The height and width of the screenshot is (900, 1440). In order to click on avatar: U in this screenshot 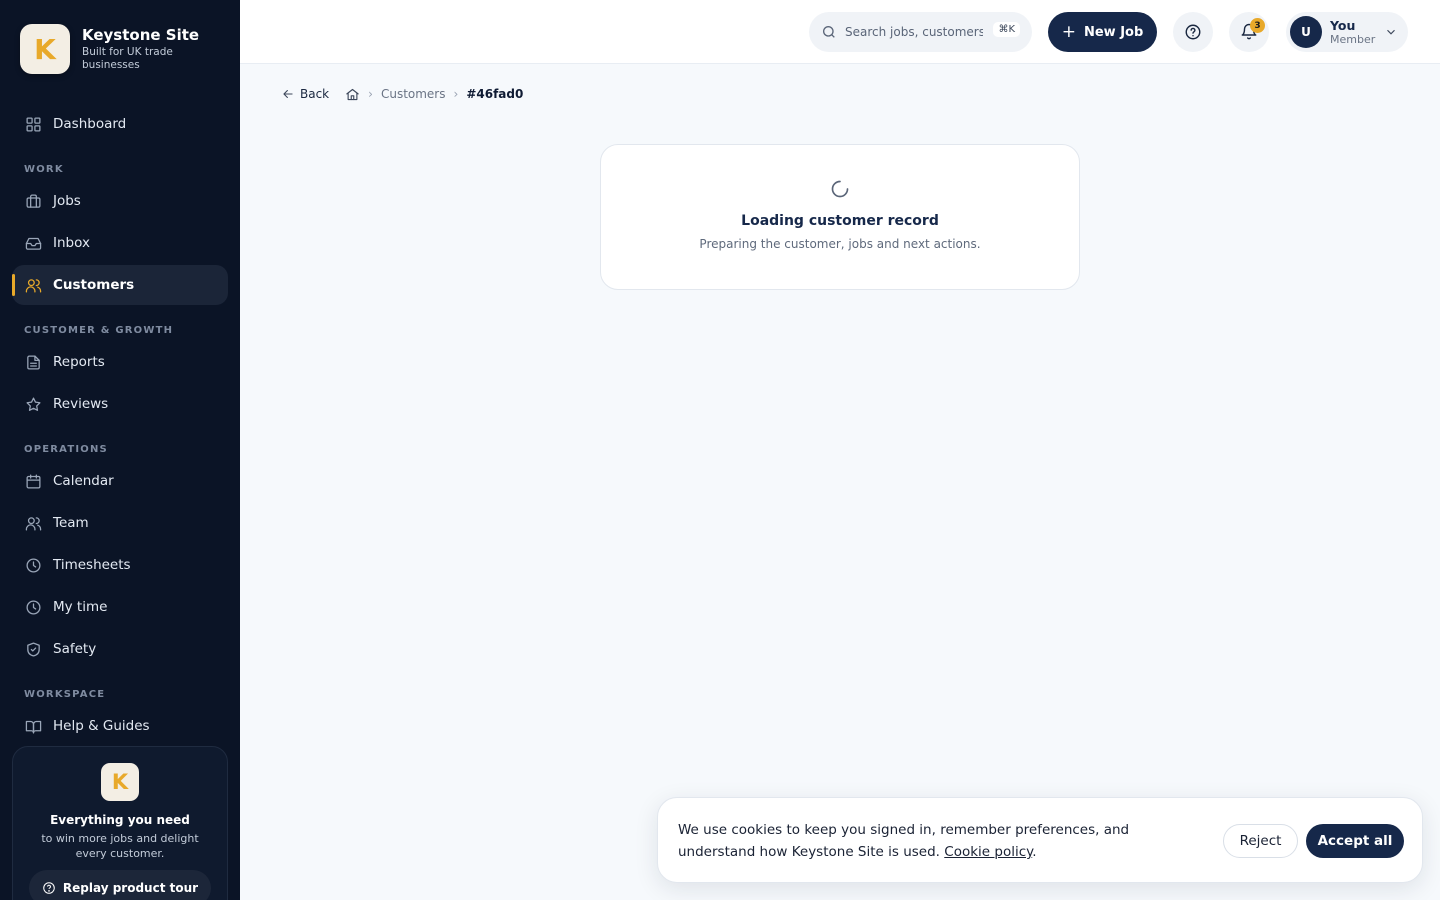, I will do `click(1306, 32)`.